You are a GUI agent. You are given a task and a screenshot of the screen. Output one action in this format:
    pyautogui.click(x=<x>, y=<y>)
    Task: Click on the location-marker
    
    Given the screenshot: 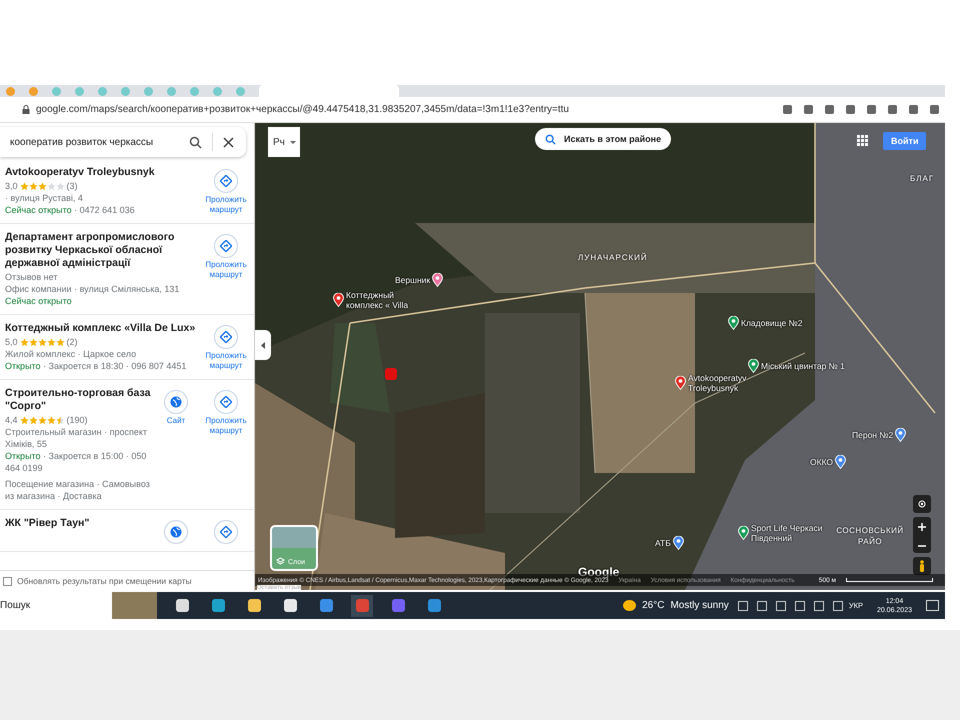 What is the action you would take?
    pyautogui.click(x=391, y=374)
    